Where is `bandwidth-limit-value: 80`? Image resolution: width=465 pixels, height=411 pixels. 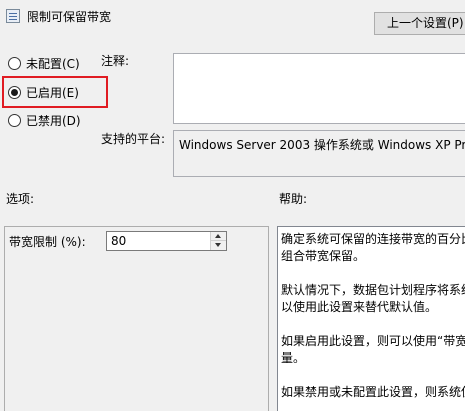 bandwidth-limit-value: 80 is located at coordinates (118, 241).